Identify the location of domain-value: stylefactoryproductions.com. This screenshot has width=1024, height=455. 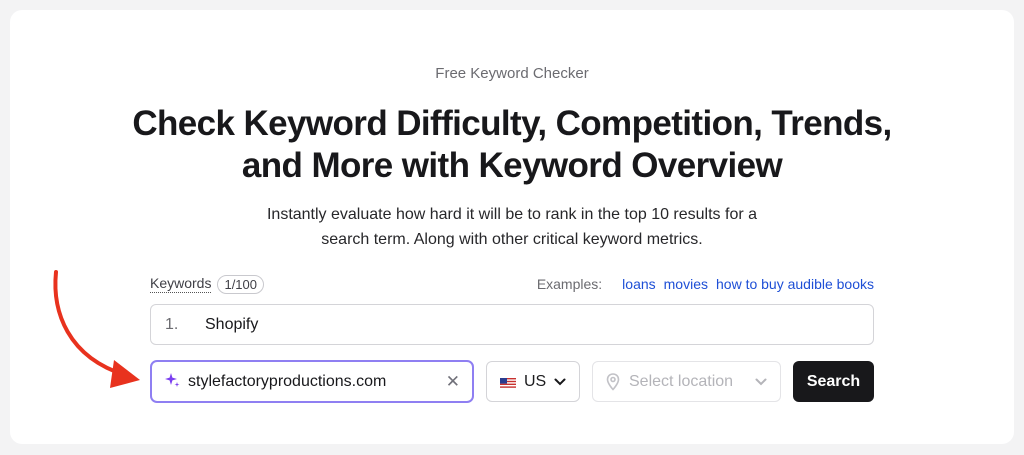
(287, 381).